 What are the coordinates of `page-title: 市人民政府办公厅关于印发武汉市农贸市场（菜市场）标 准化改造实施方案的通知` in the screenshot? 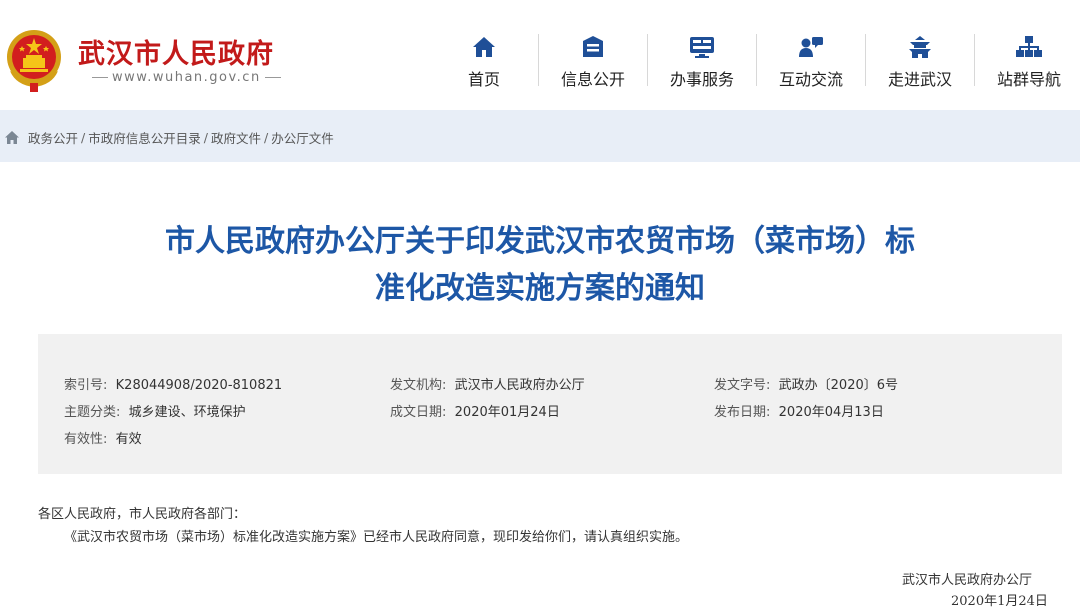 It's located at (540, 265).